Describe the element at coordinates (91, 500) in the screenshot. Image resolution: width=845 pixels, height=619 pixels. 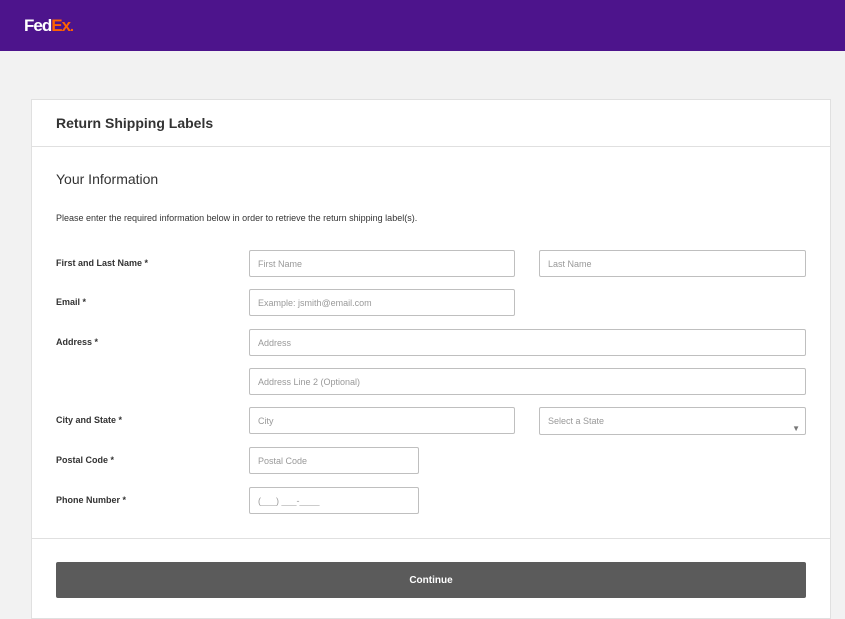
I see `phone-label: Phone Number *` at that location.